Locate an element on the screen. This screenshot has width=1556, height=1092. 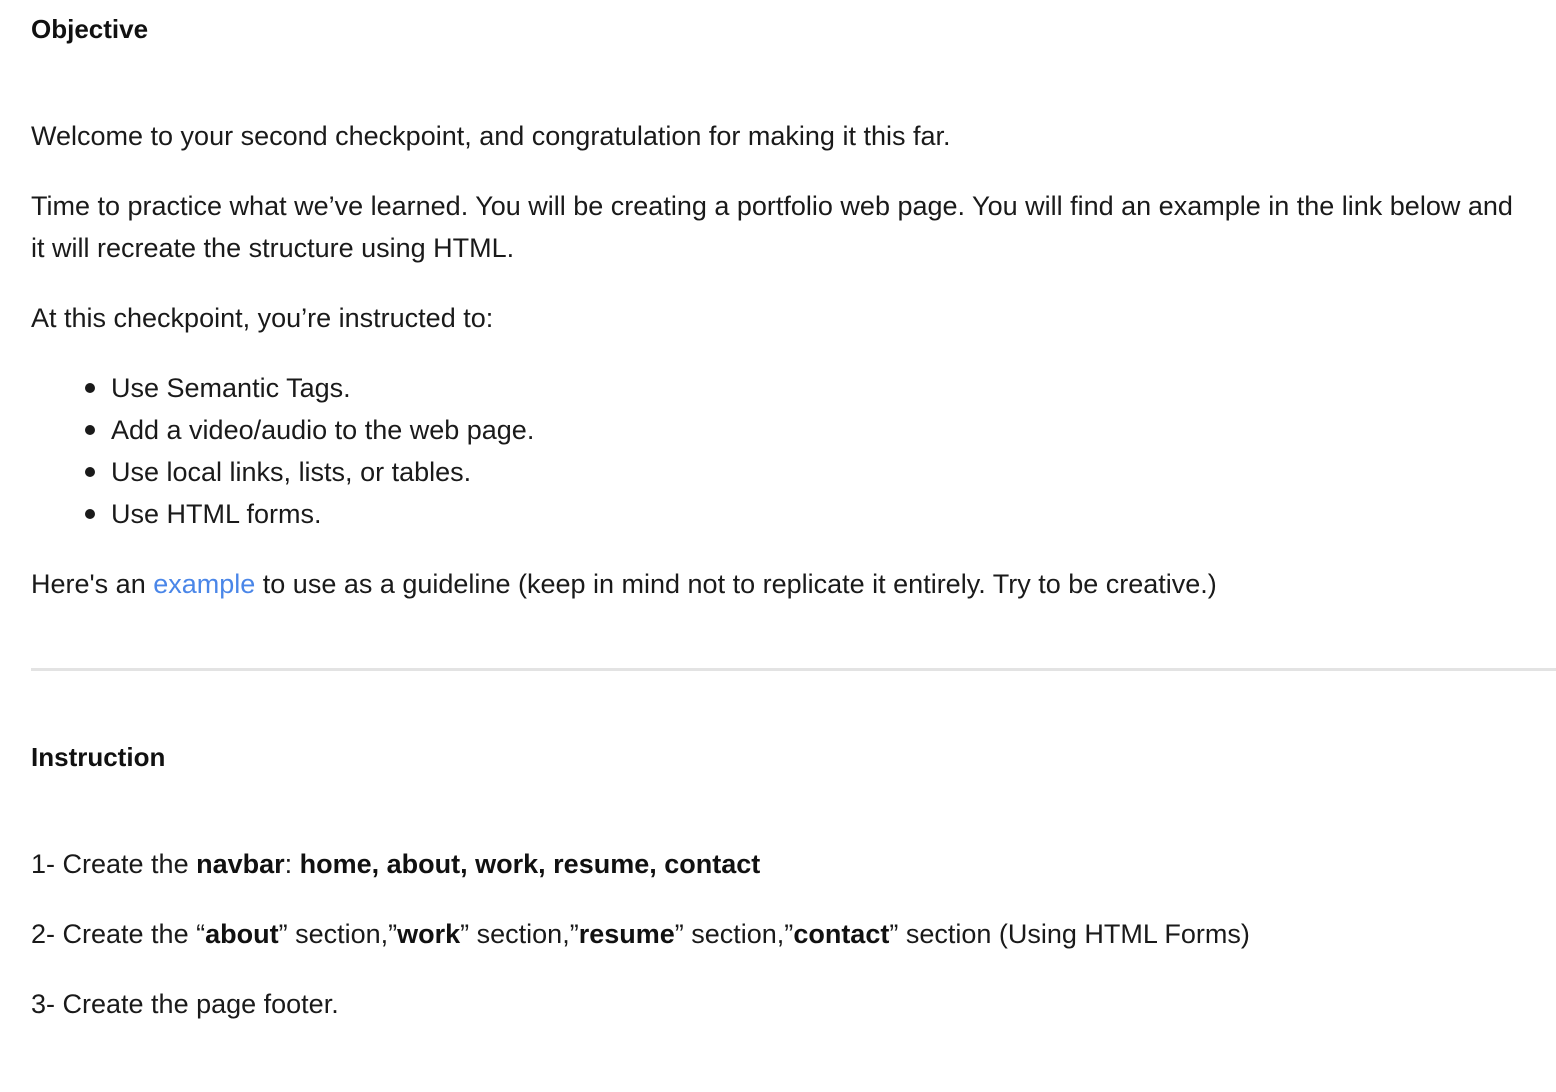
step-1-items: home, about, work, resume, contact is located at coordinates (530, 864).